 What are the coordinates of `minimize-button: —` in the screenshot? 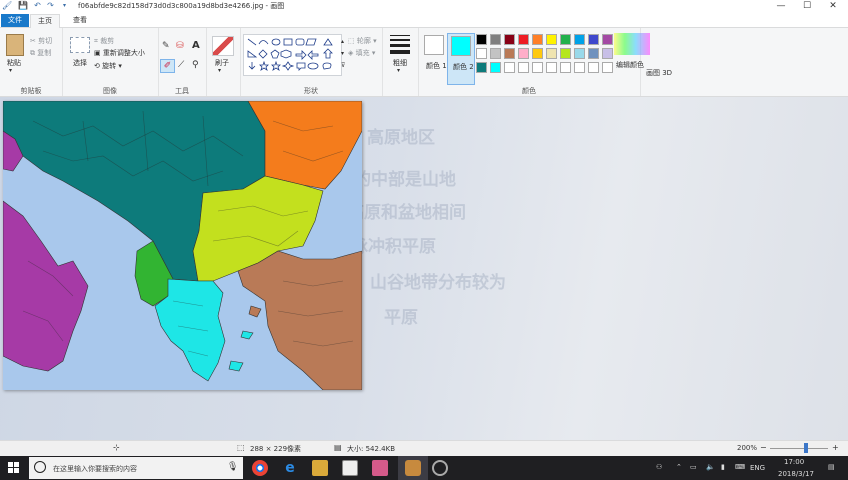 It's located at (781, 6).